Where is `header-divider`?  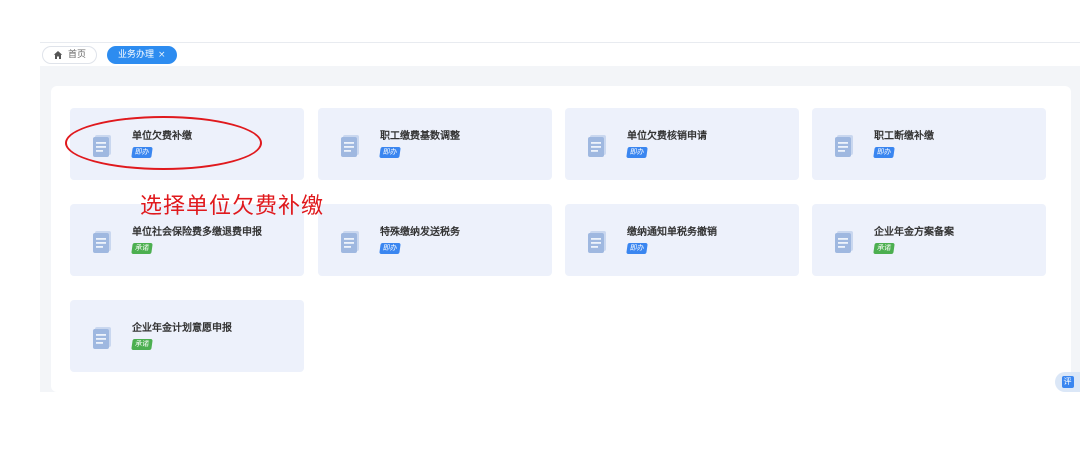 header-divider is located at coordinates (560, 42).